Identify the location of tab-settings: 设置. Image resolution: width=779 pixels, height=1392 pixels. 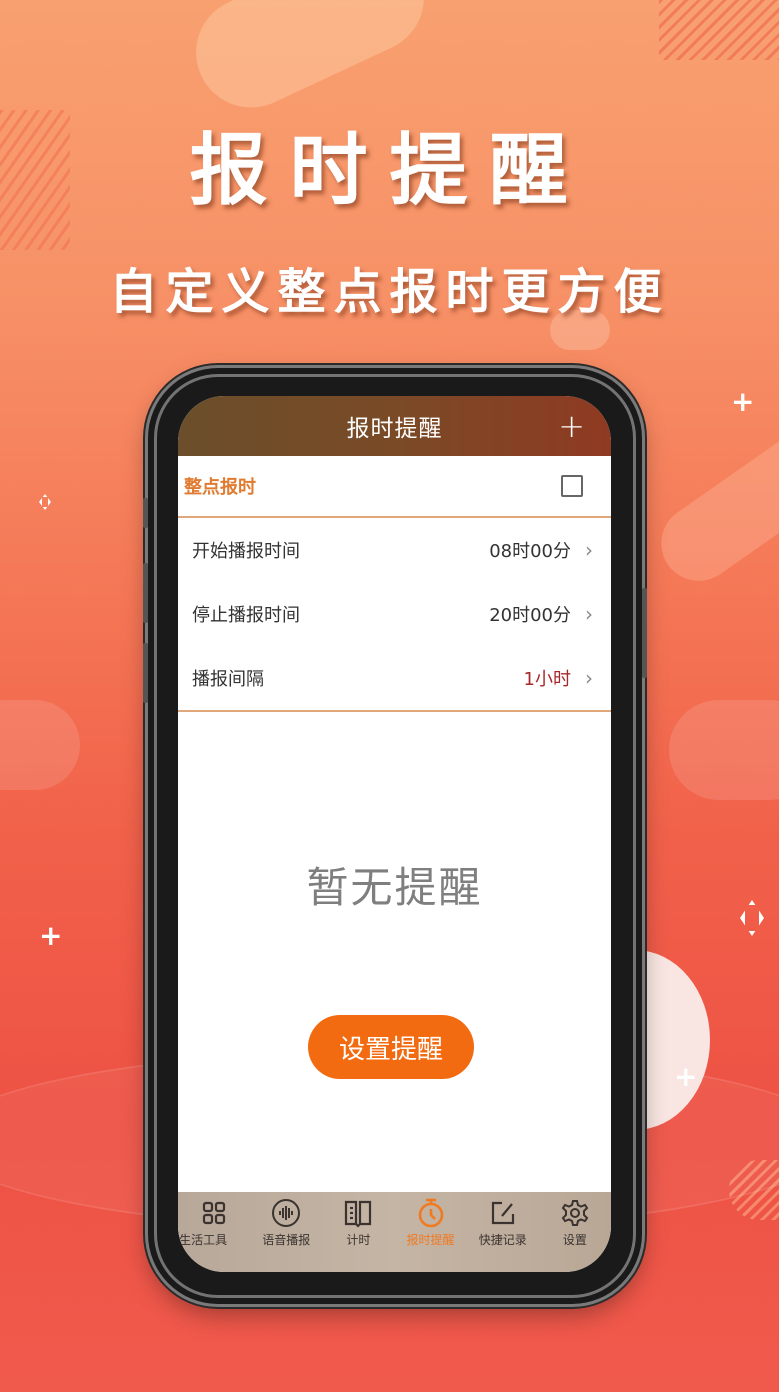
(575, 1223).